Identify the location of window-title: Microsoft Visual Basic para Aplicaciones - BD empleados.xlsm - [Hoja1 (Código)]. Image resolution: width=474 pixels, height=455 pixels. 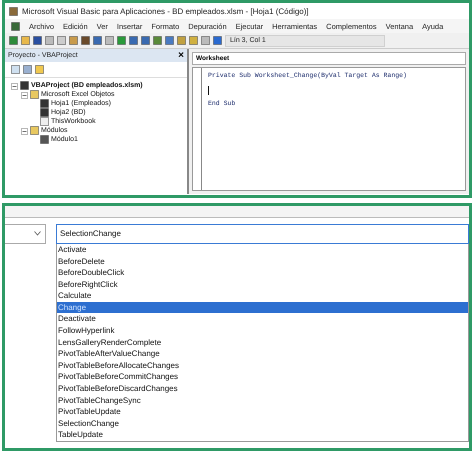
(165, 11).